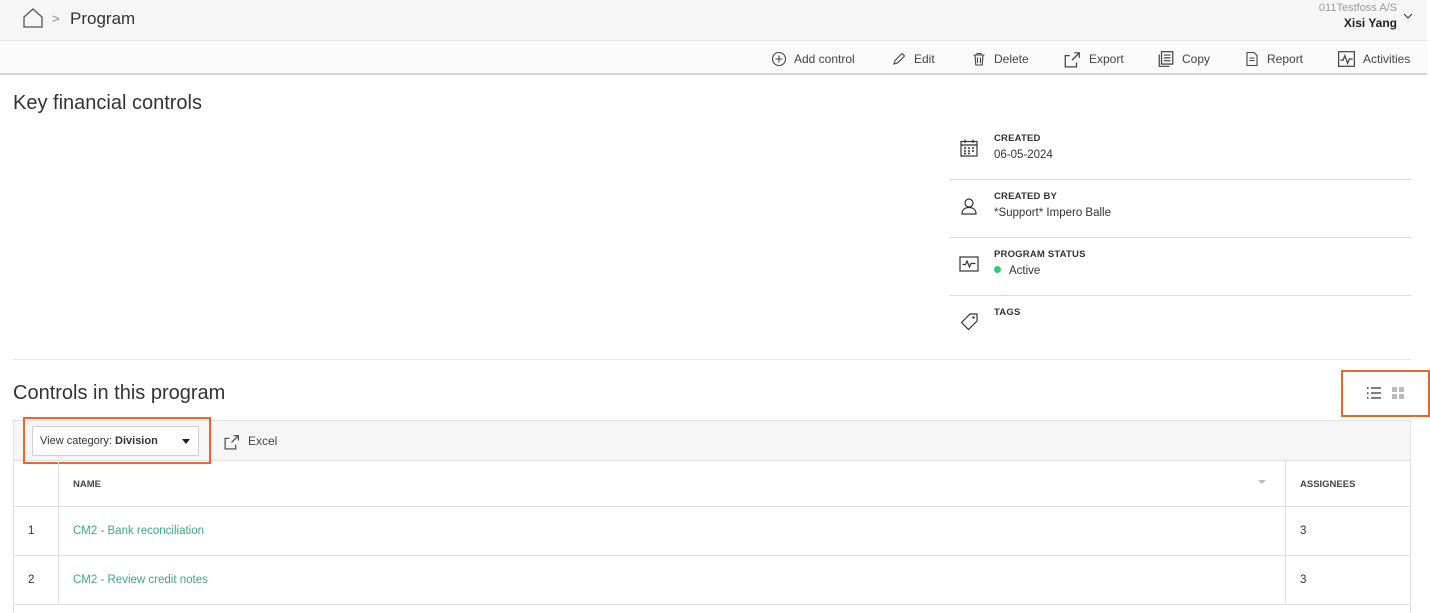 The height and width of the screenshot is (613, 1430). Describe the element at coordinates (76, 441) in the screenshot. I see `view-category-prefix: View category:` at that location.